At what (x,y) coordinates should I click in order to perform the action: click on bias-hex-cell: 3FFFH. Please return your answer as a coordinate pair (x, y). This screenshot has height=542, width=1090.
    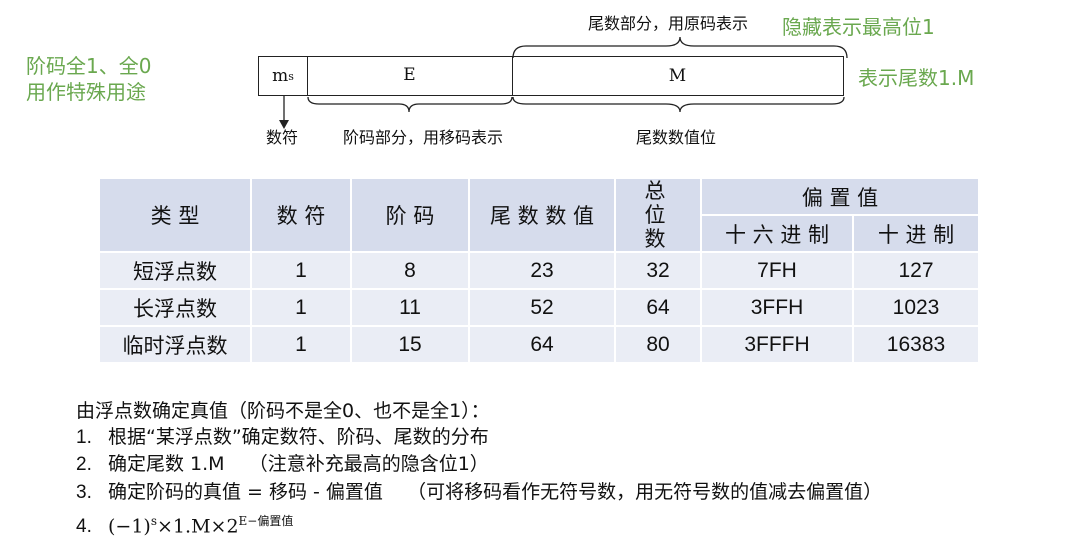
    Looking at the image, I should click on (777, 344).